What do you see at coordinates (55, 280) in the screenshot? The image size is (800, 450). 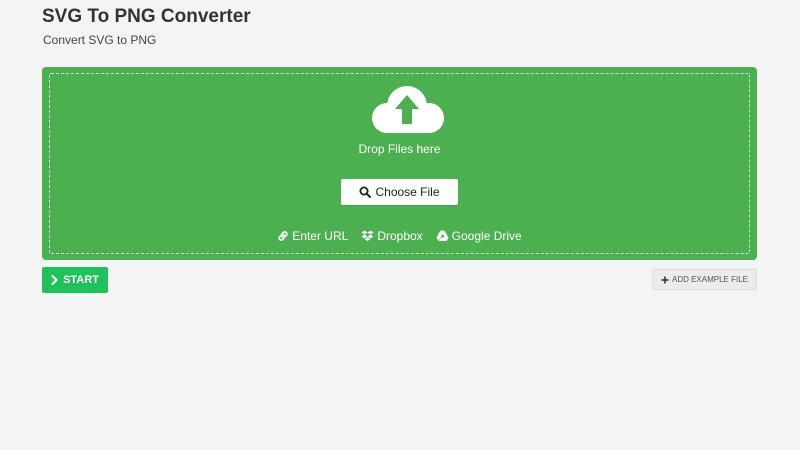 I see `chevron-right-icon` at bounding box center [55, 280].